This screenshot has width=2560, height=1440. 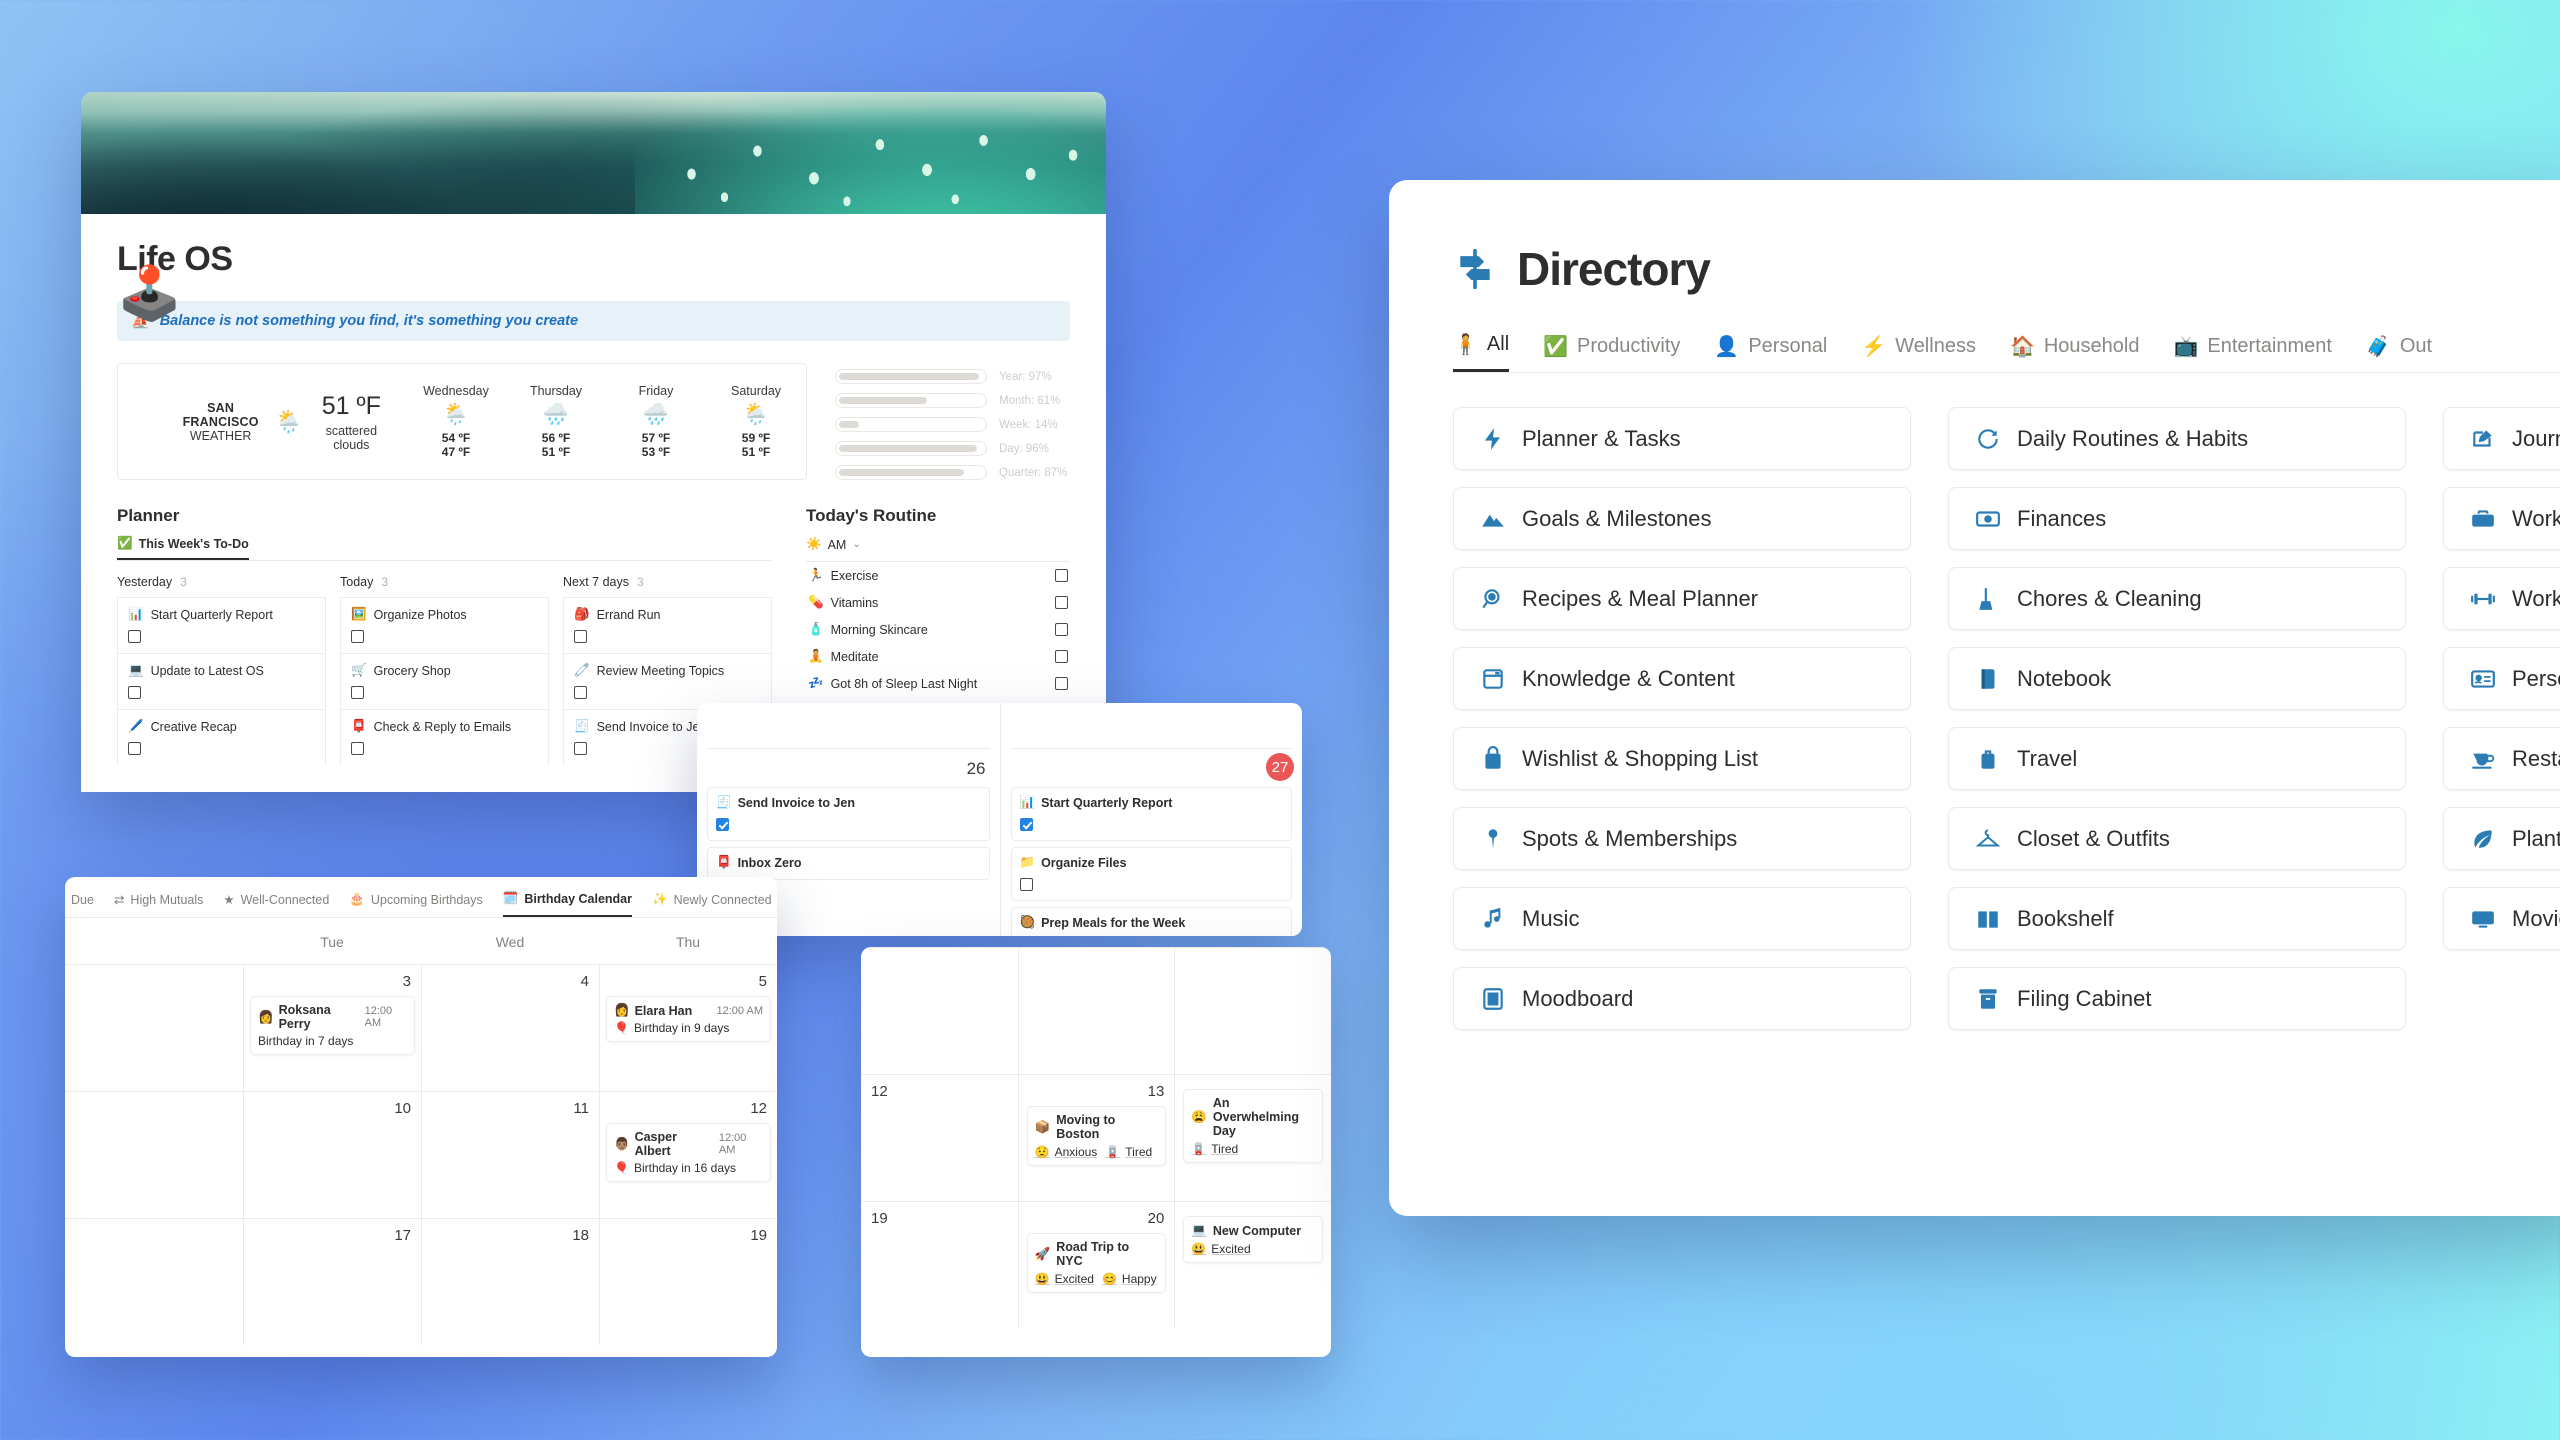 What do you see at coordinates (1682, 918) in the screenshot?
I see `directory-card-music: Music` at bounding box center [1682, 918].